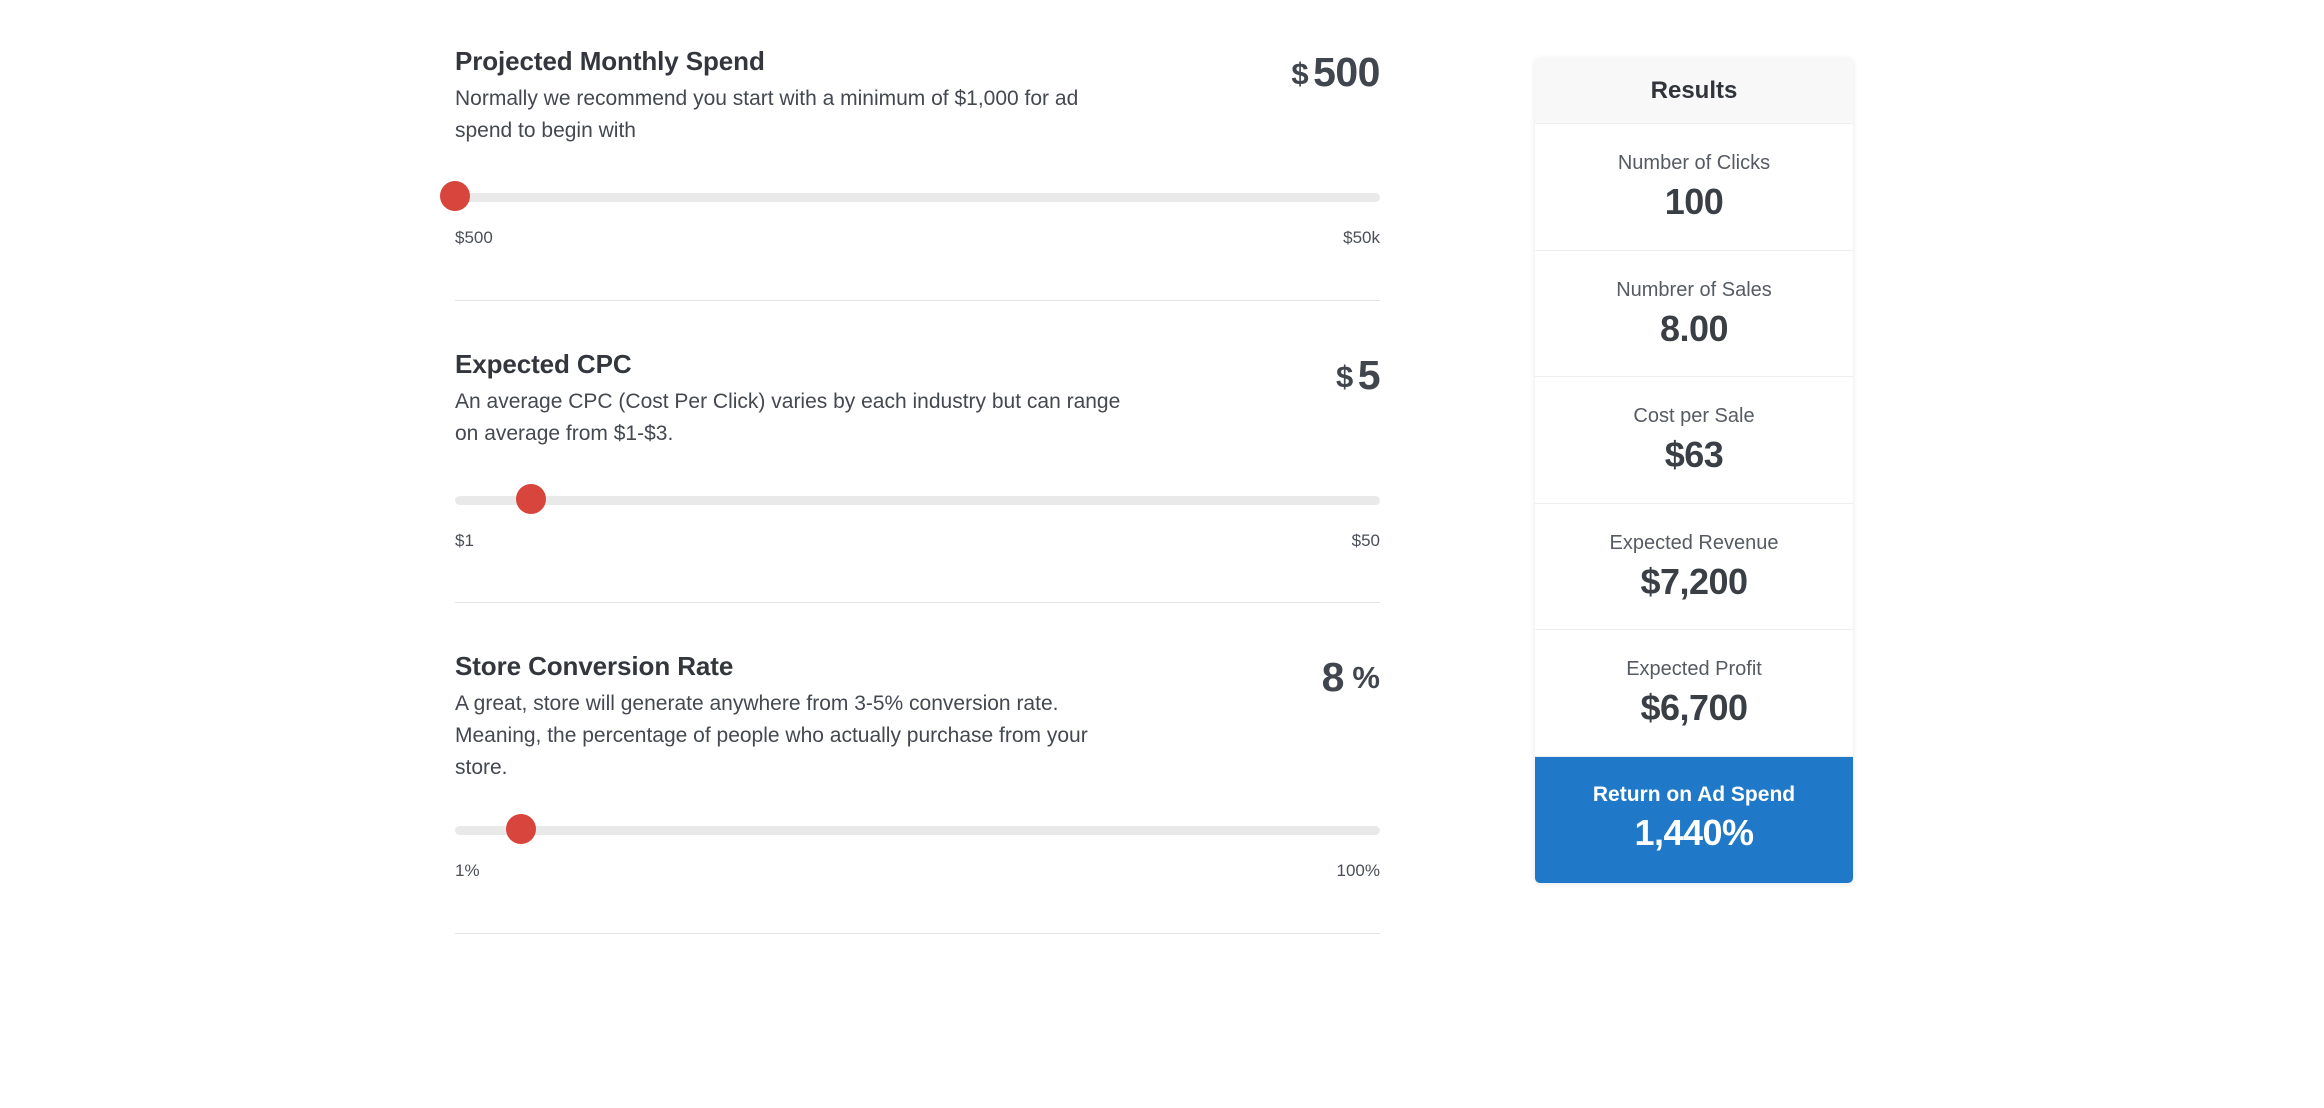 This screenshot has width=2324, height=1108. Describe the element at coordinates (610, 61) in the screenshot. I see `section-title: Projected Monthly Spend` at that location.